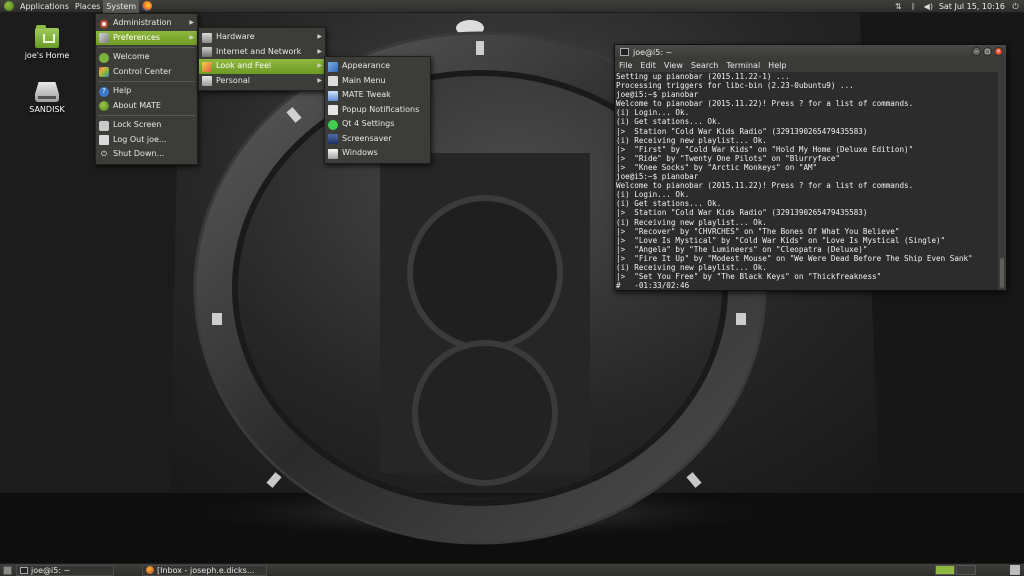 This screenshot has height=576, width=1024. I want to click on firefox-launcher-icon, so click(147, 6).